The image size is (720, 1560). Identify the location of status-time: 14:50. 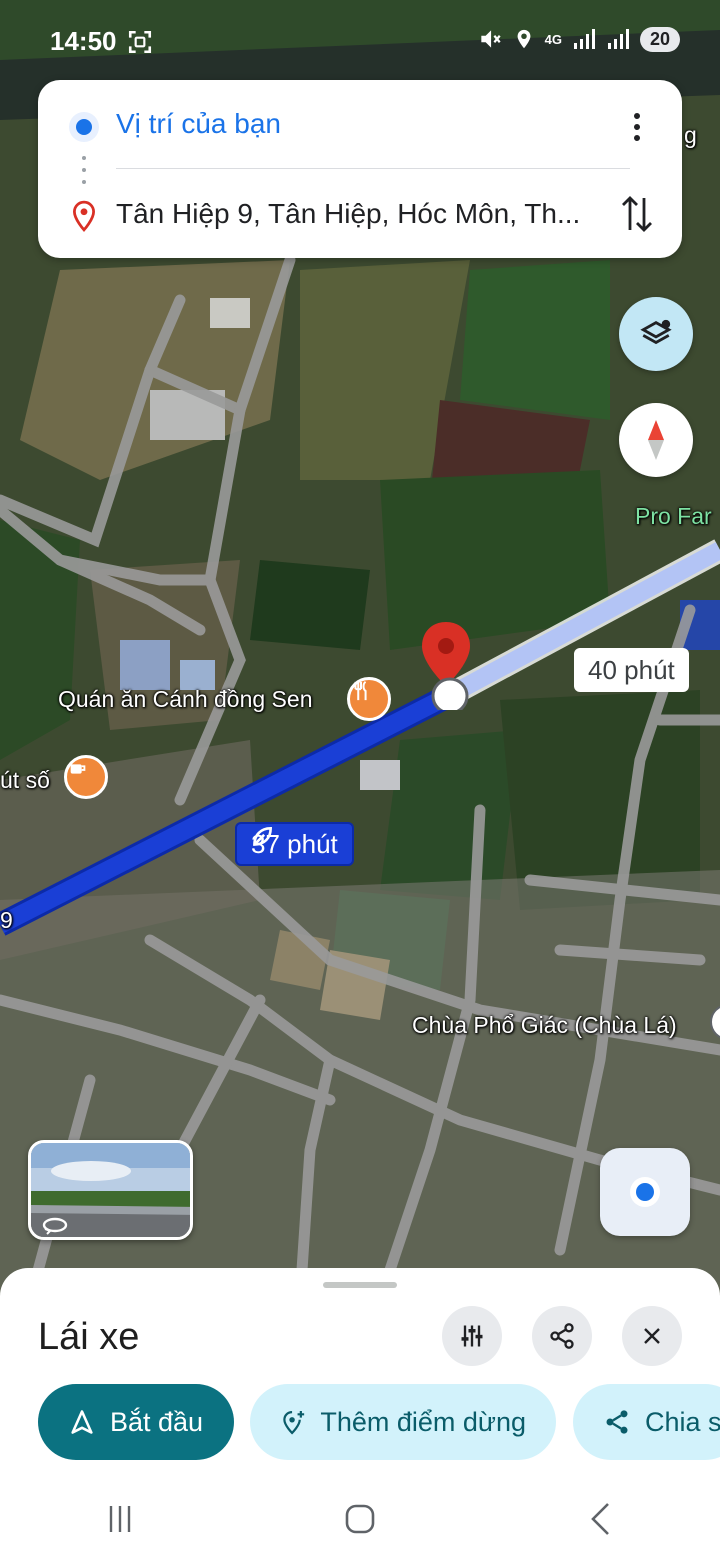
(83, 41).